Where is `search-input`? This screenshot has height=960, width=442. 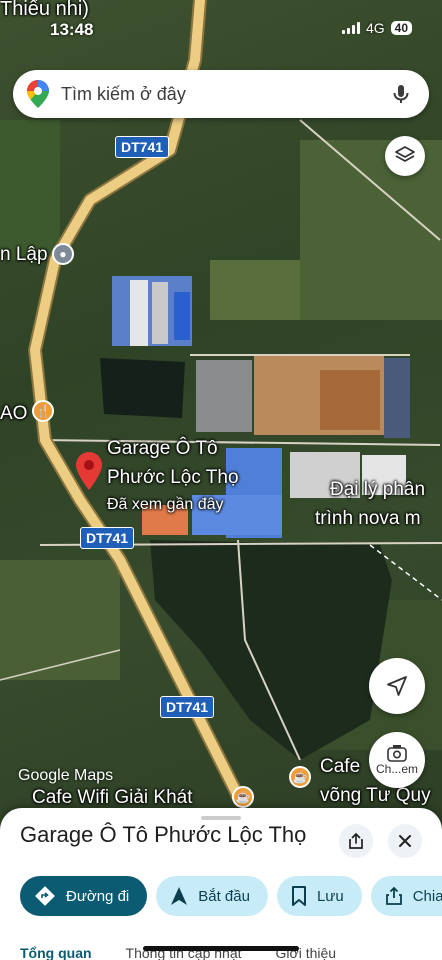
search-input is located at coordinates (225, 94).